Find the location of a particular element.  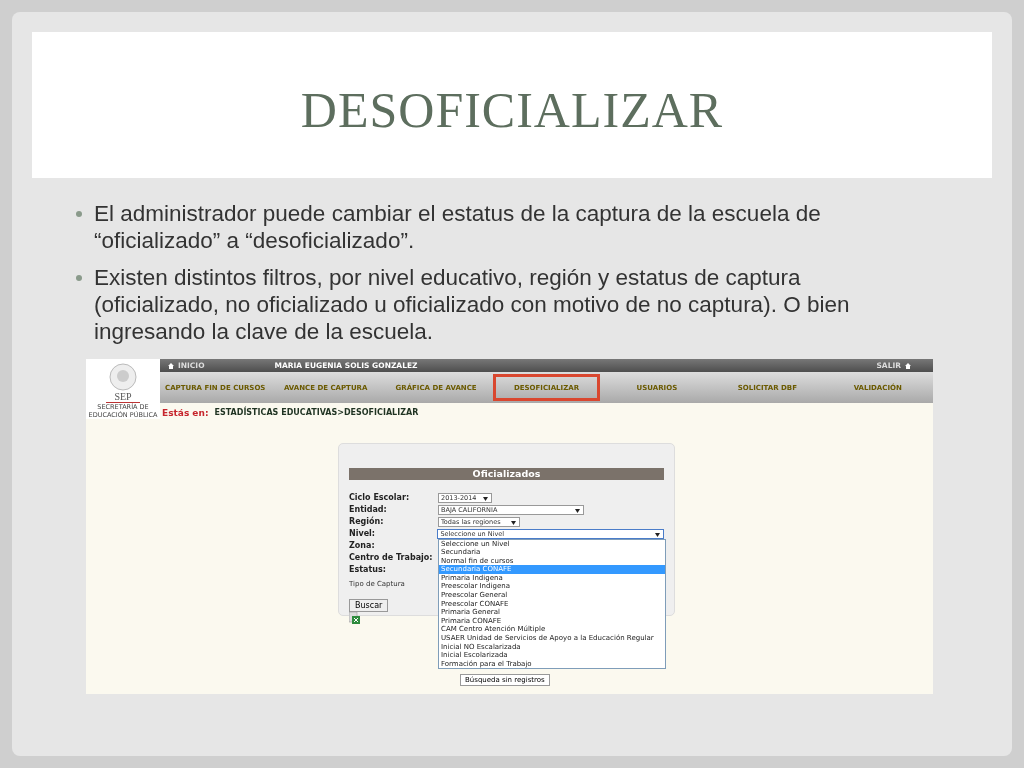

field-label: Ciclo Escolar: is located at coordinates (380, 497).